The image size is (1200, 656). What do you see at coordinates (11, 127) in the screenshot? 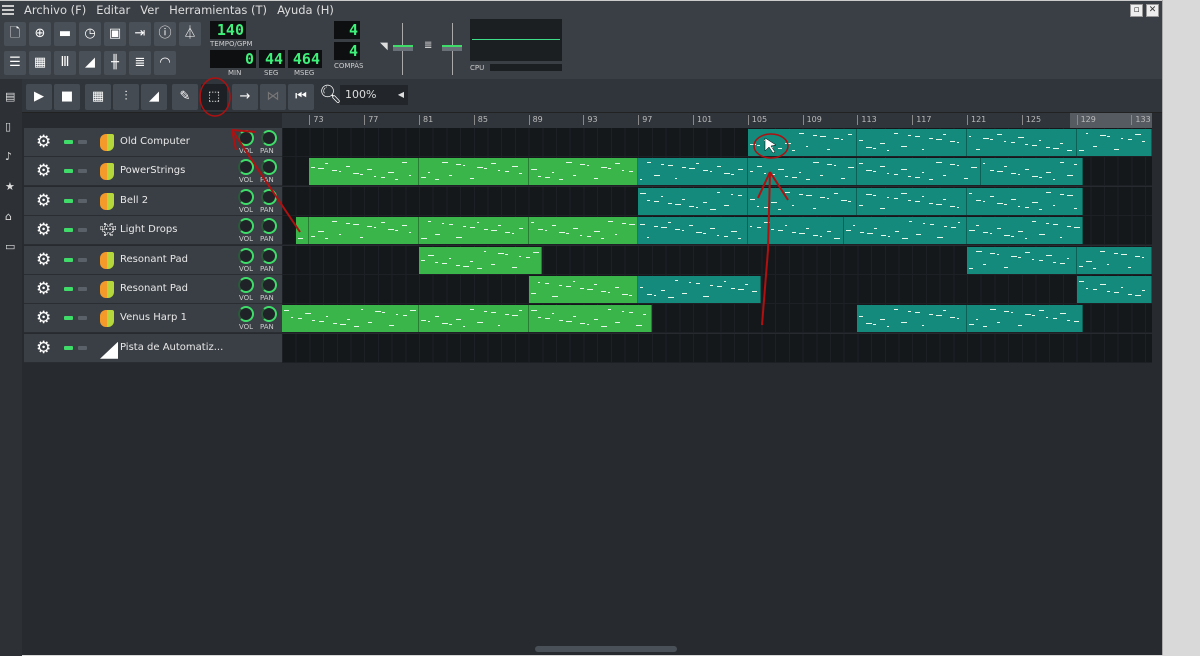
I see `my-projects-icon: ▯` at bounding box center [11, 127].